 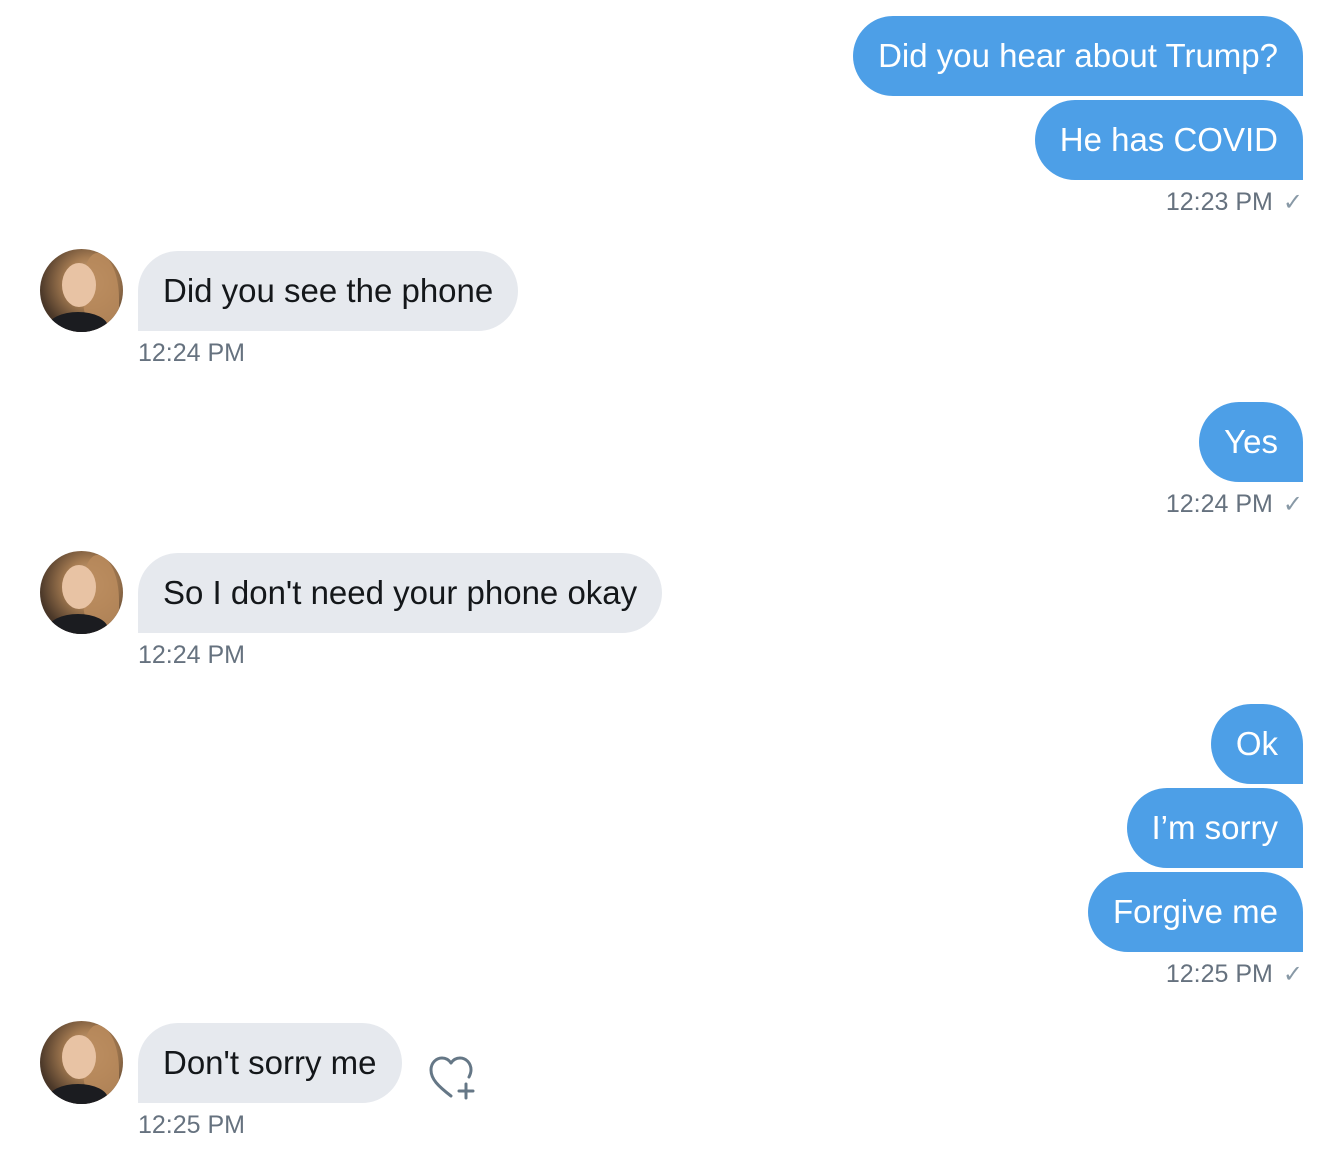 What do you see at coordinates (1195, 912) in the screenshot?
I see `outgoing-message-bubble: Forgive me` at bounding box center [1195, 912].